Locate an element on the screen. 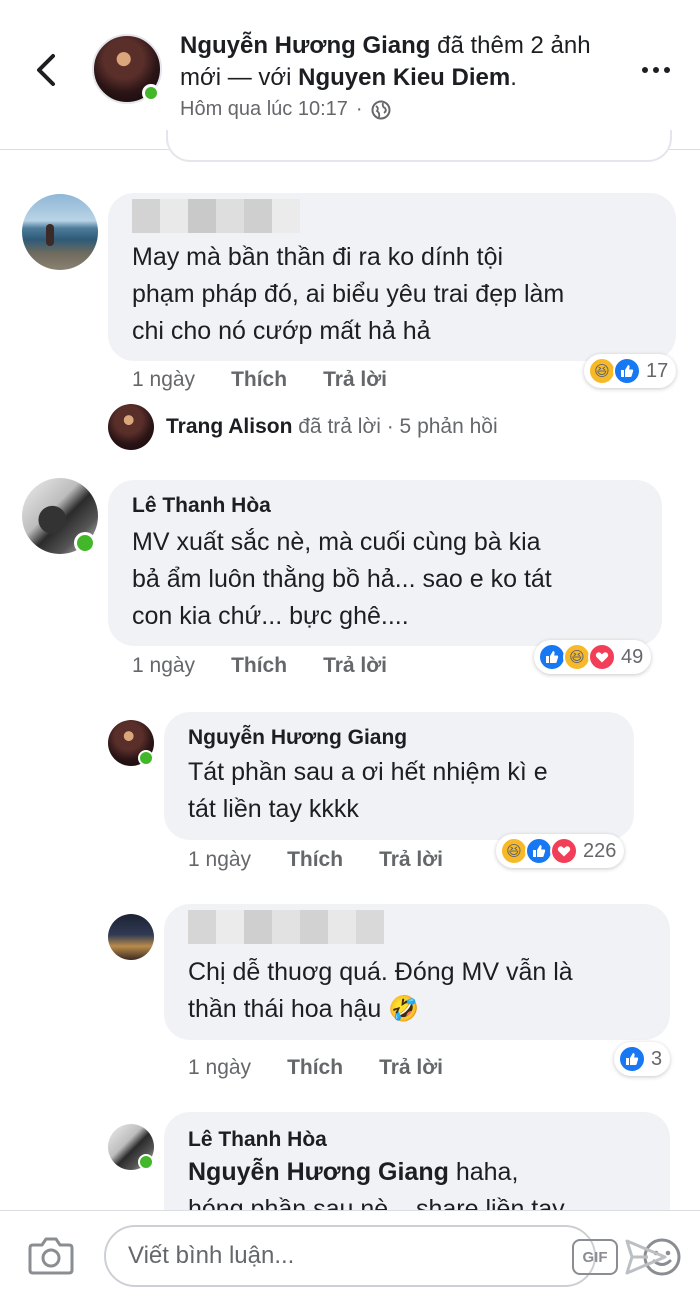  reaction-summary: 3 is located at coordinates (642, 1059).